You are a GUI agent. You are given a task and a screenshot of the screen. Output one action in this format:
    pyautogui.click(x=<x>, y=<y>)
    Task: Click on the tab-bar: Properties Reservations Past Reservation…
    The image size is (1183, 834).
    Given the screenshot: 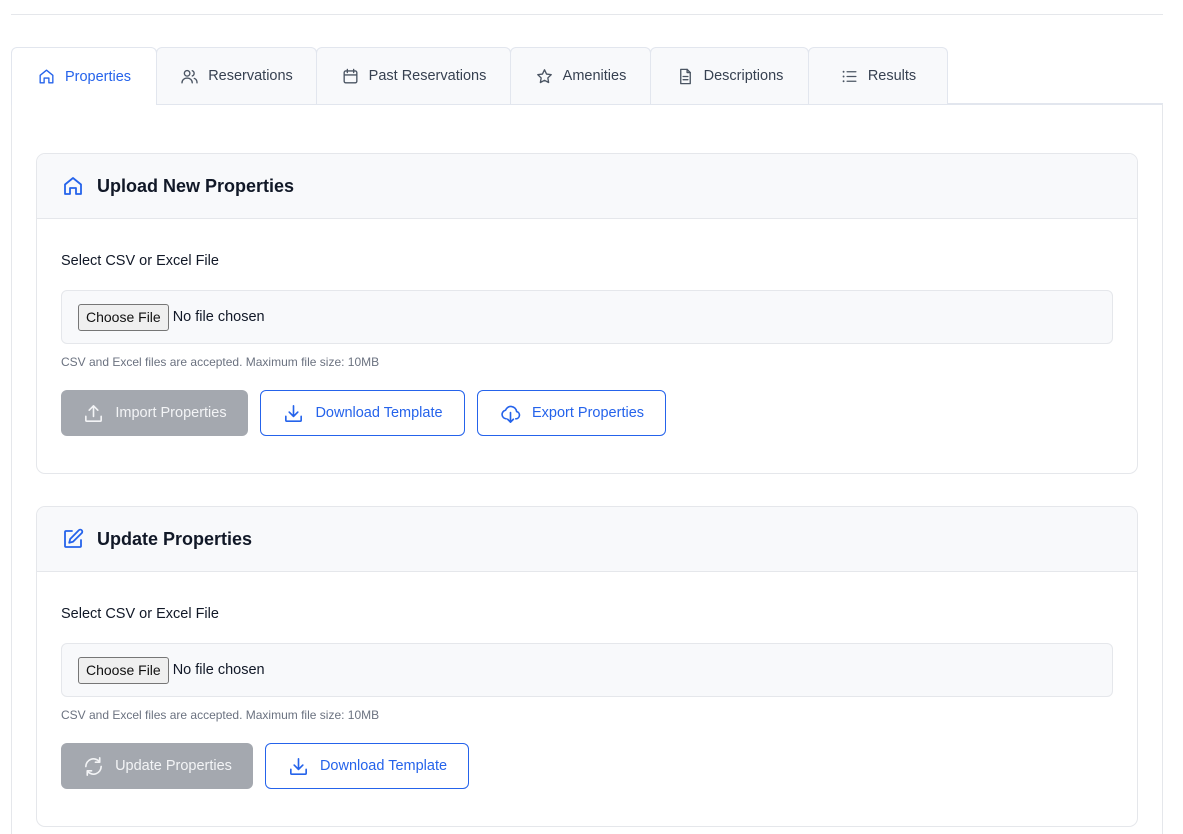 What is the action you would take?
    pyautogui.click(x=587, y=76)
    